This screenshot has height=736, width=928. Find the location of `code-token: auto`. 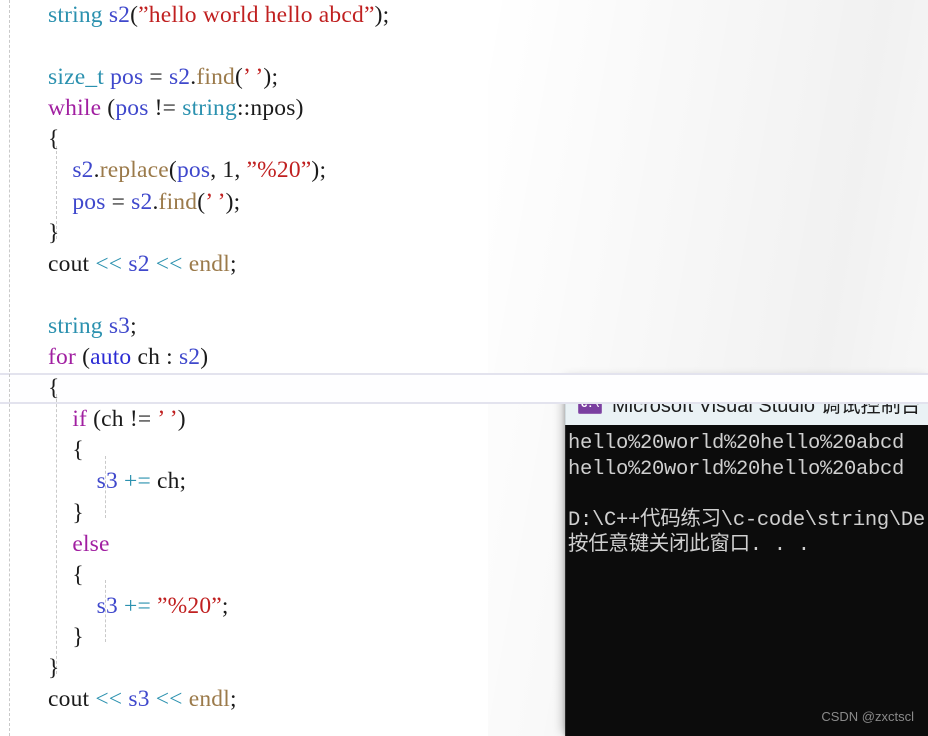

code-token: auto is located at coordinates (111, 357).